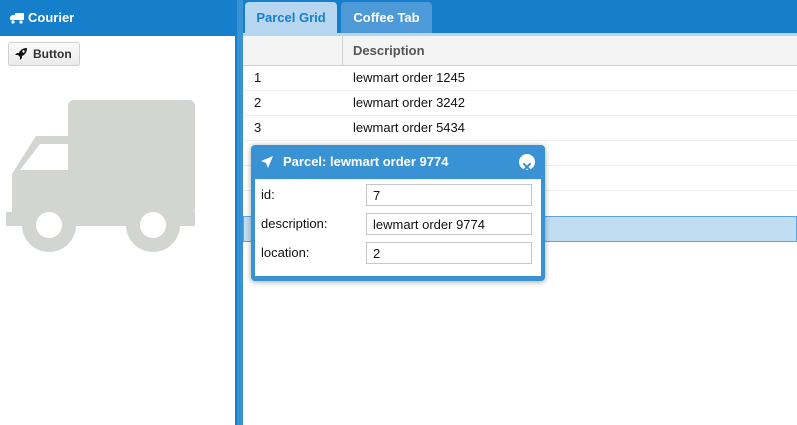 The image size is (797, 425). Describe the element at coordinates (449, 253) in the screenshot. I see `location-field` at that location.